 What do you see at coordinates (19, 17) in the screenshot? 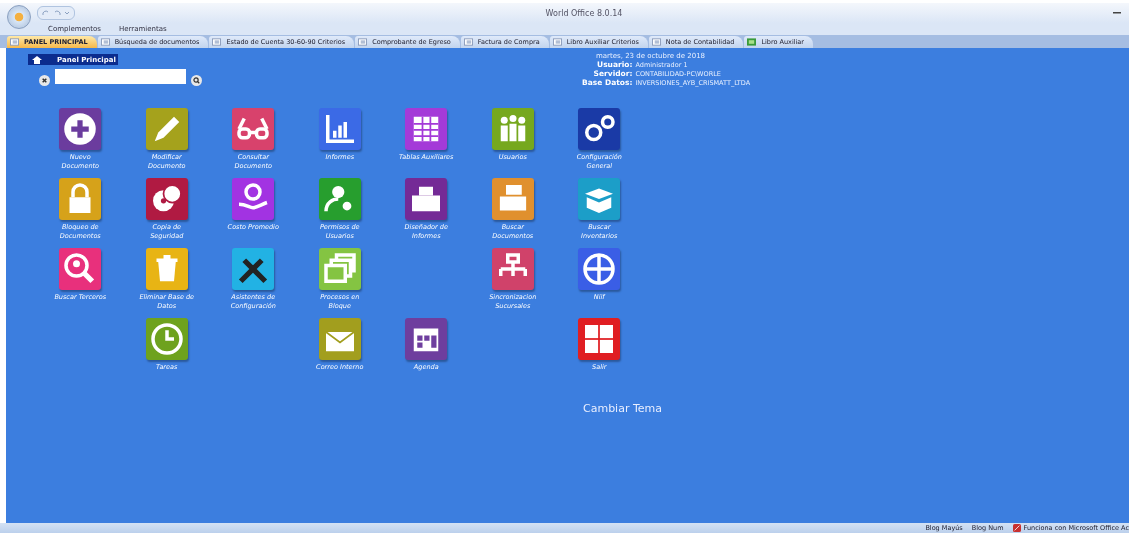
I see `office-button` at bounding box center [19, 17].